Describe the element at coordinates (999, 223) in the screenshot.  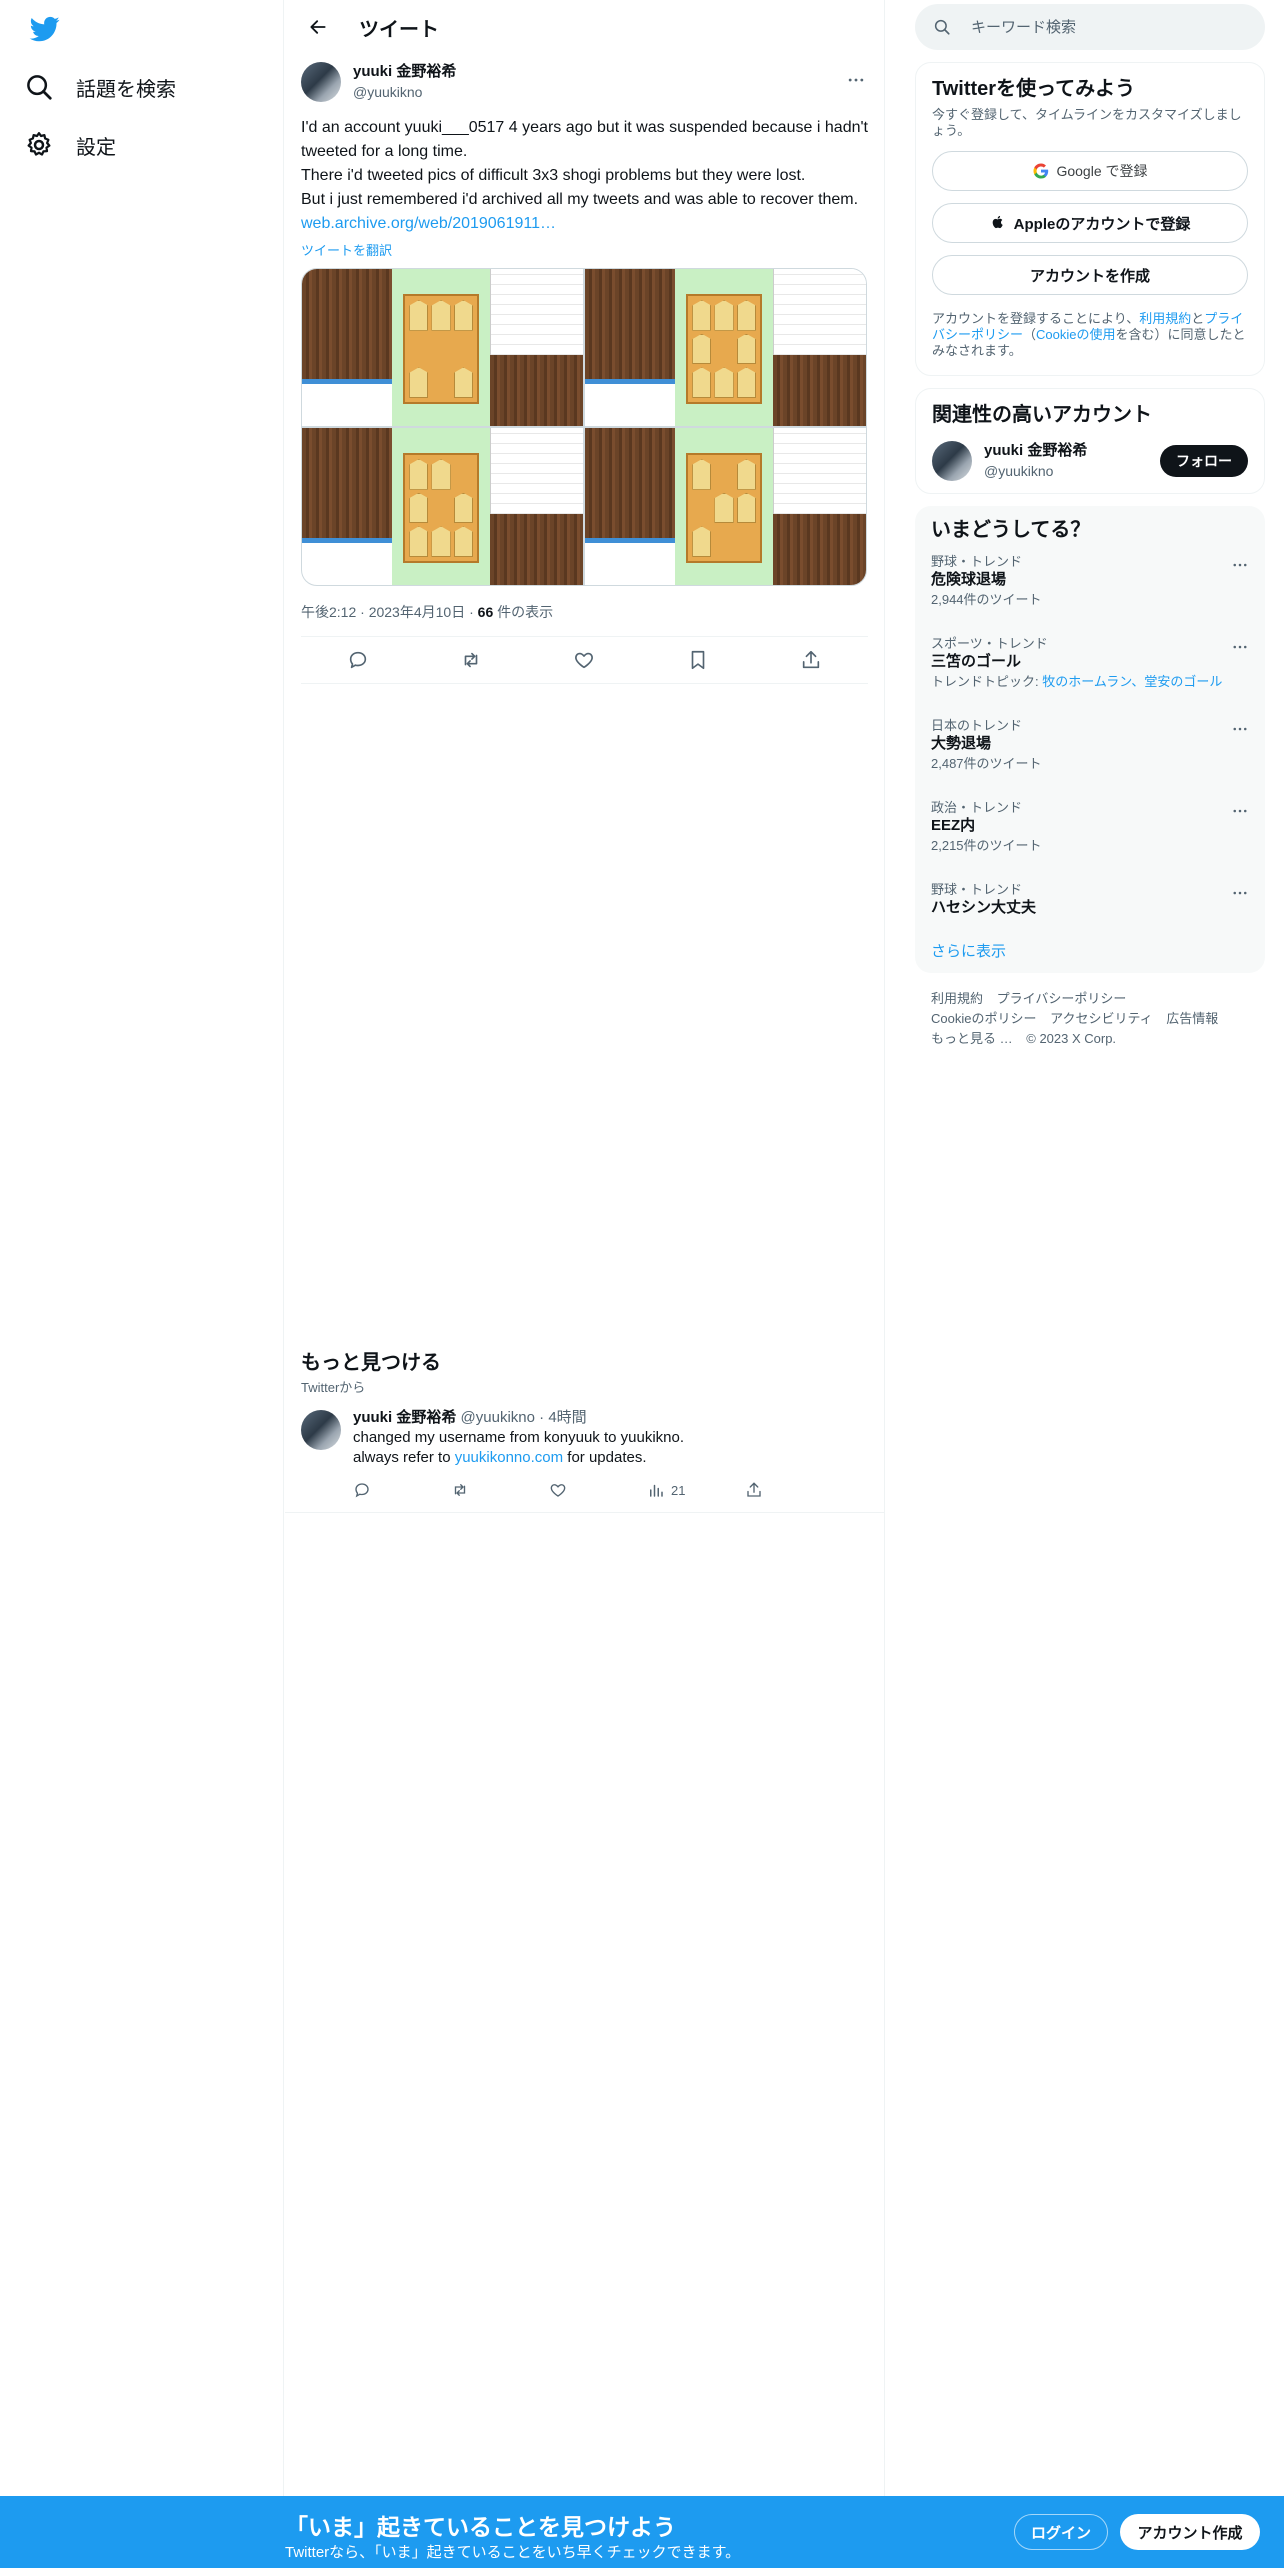
I see `apple-logo-icon` at that location.